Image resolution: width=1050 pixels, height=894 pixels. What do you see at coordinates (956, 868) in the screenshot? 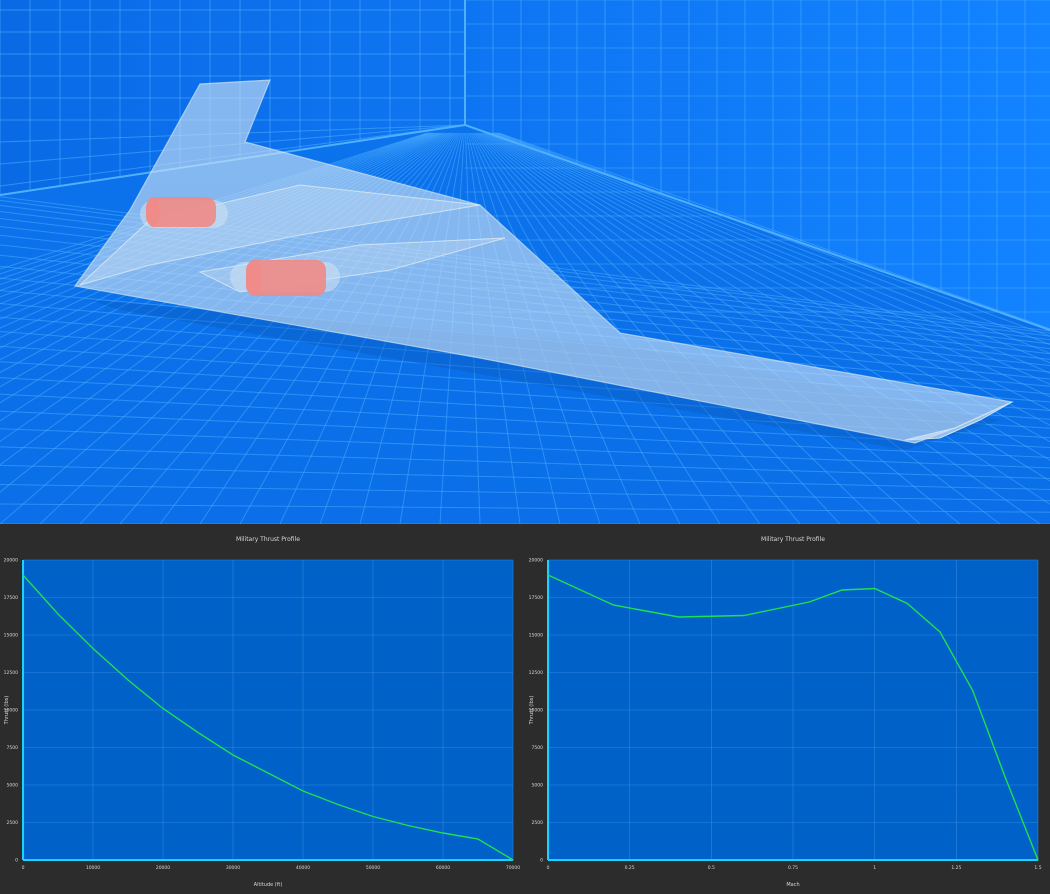
I see `x-tick-label: 1.25` at bounding box center [956, 868].